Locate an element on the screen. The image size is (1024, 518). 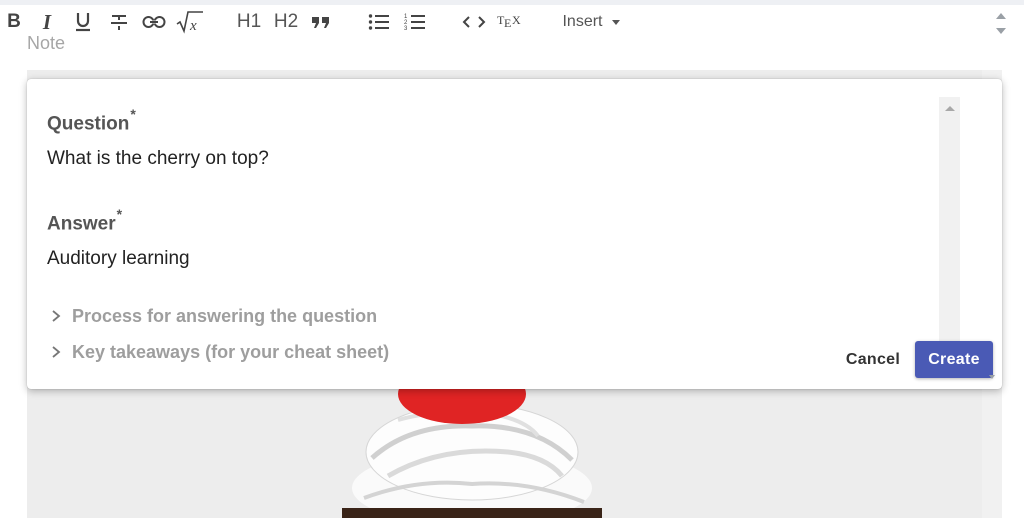
process-expander-label: Process for answering the question is located at coordinates (225, 315).